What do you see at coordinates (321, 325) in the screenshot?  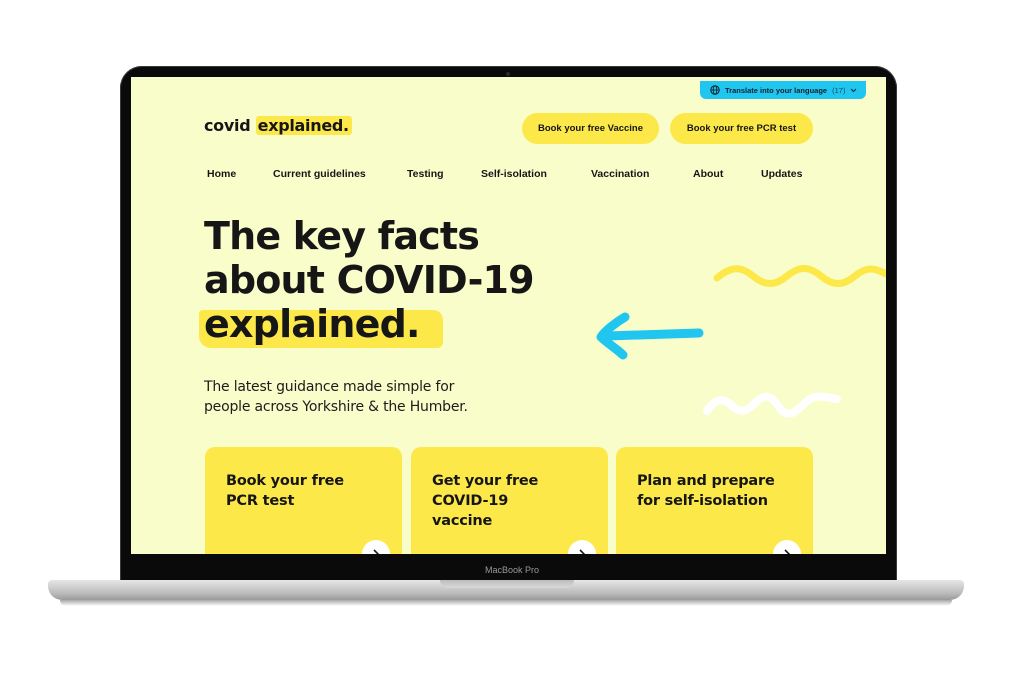 I see `hero-title-highlight: explained.` at bounding box center [321, 325].